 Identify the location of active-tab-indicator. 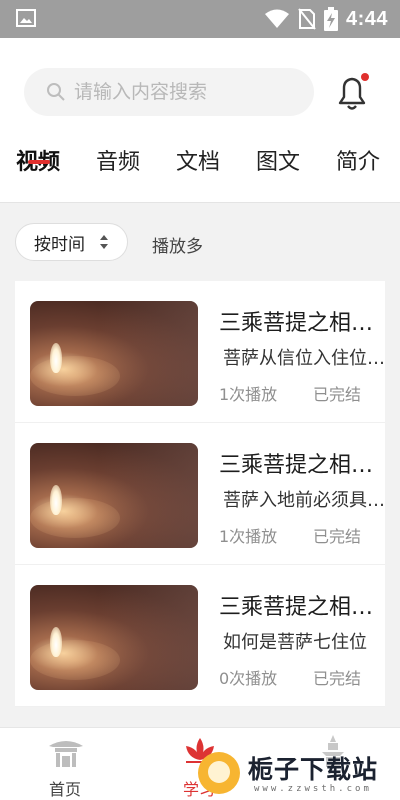
(39, 162).